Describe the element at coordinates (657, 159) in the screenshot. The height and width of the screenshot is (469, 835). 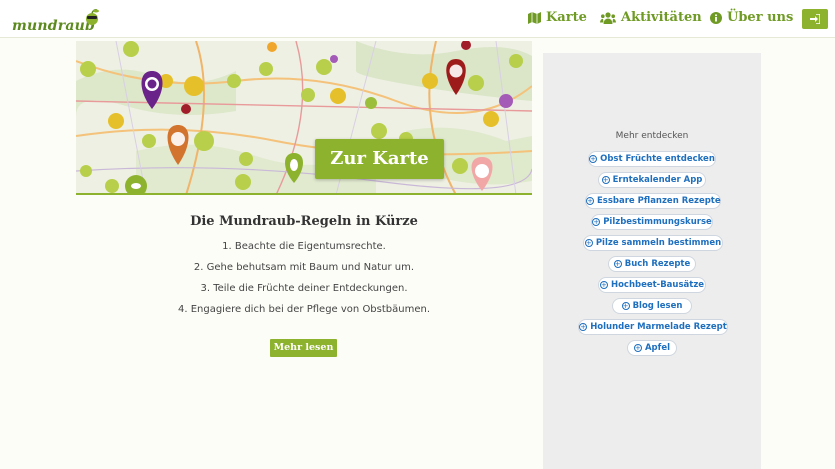
I see `sidebar-link-label: Obst Früchte entdecken` at that location.